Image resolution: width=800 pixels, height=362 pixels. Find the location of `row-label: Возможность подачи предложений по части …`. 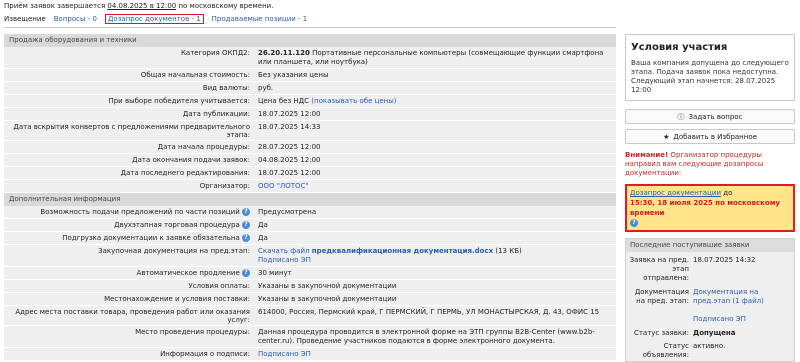

row-label: Возможность подачи предложений по части … is located at coordinates (129, 212).